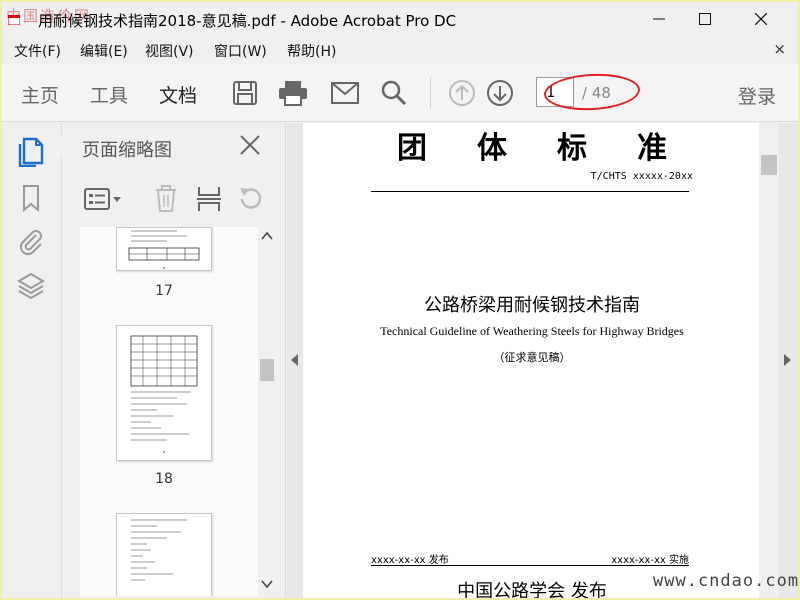 The width and height of the screenshot is (800, 600). I want to click on document-scroll-handle, so click(769, 165).